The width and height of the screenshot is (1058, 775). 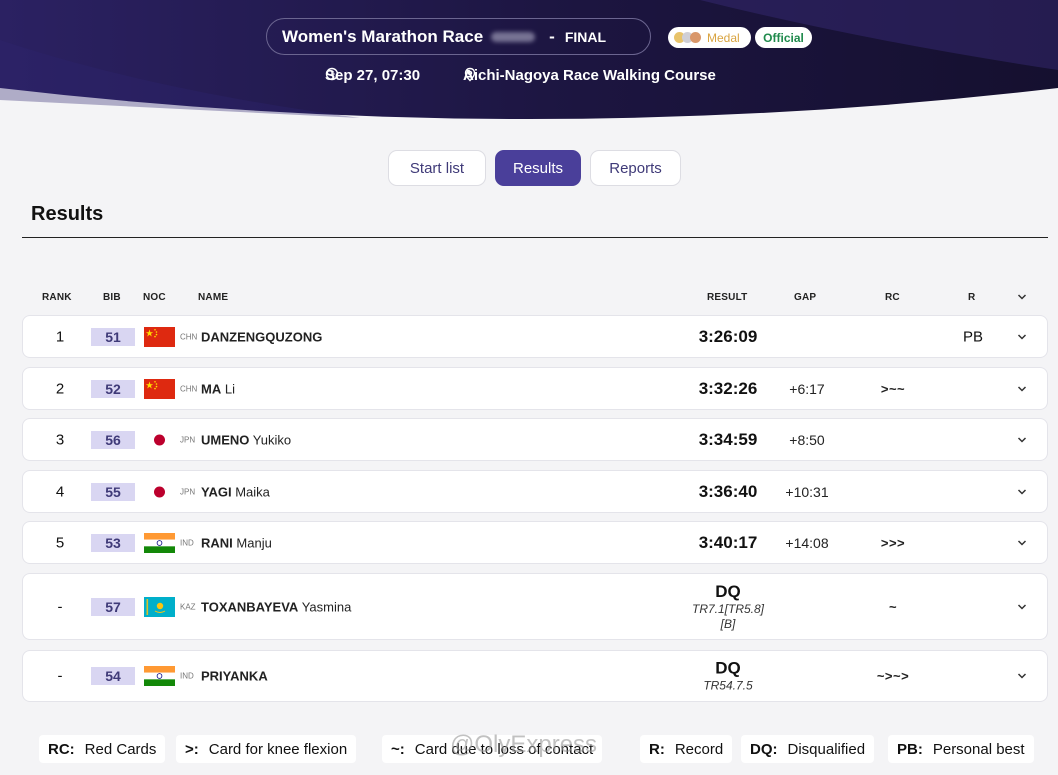 What do you see at coordinates (807, 542) in the screenshot?
I see `gap: +14:08` at bounding box center [807, 542].